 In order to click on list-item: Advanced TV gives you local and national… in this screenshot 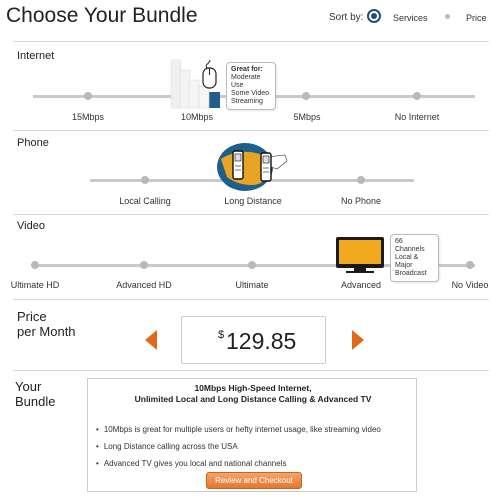, I will do `click(238, 463)`.